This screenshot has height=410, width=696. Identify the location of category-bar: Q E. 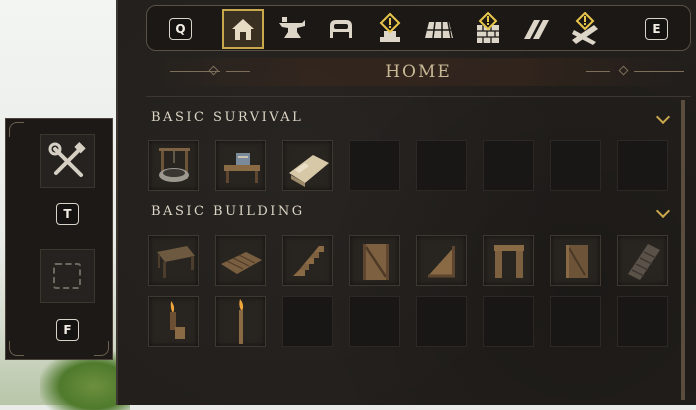
(418, 28).